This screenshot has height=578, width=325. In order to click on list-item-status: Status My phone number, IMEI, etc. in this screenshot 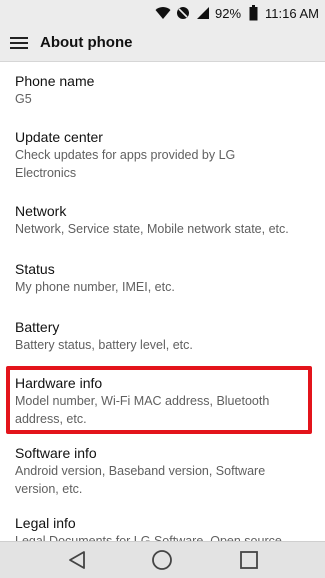, I will do `click(164, 278)`.